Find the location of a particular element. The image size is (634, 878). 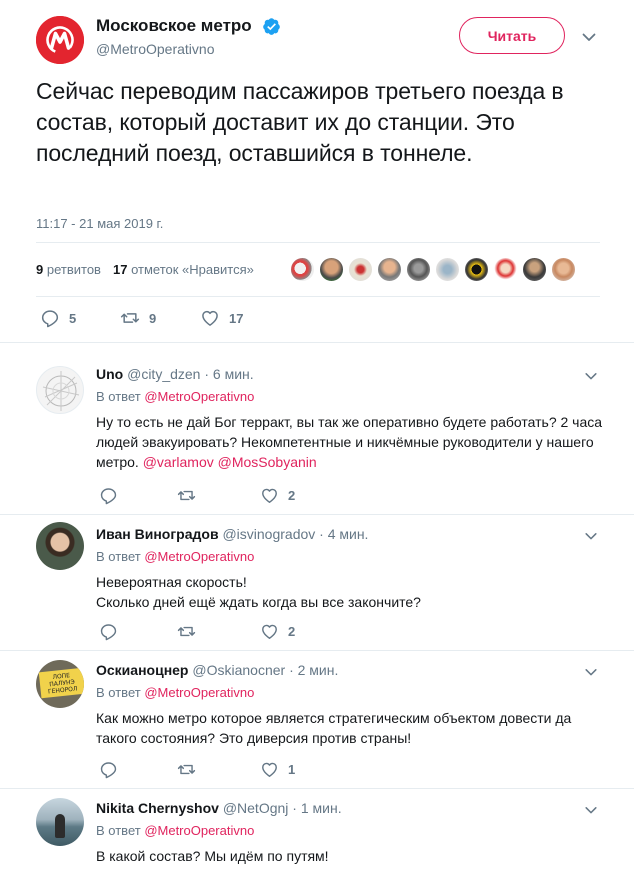

metro-logo-avatar is located at coordinates (60, 40).